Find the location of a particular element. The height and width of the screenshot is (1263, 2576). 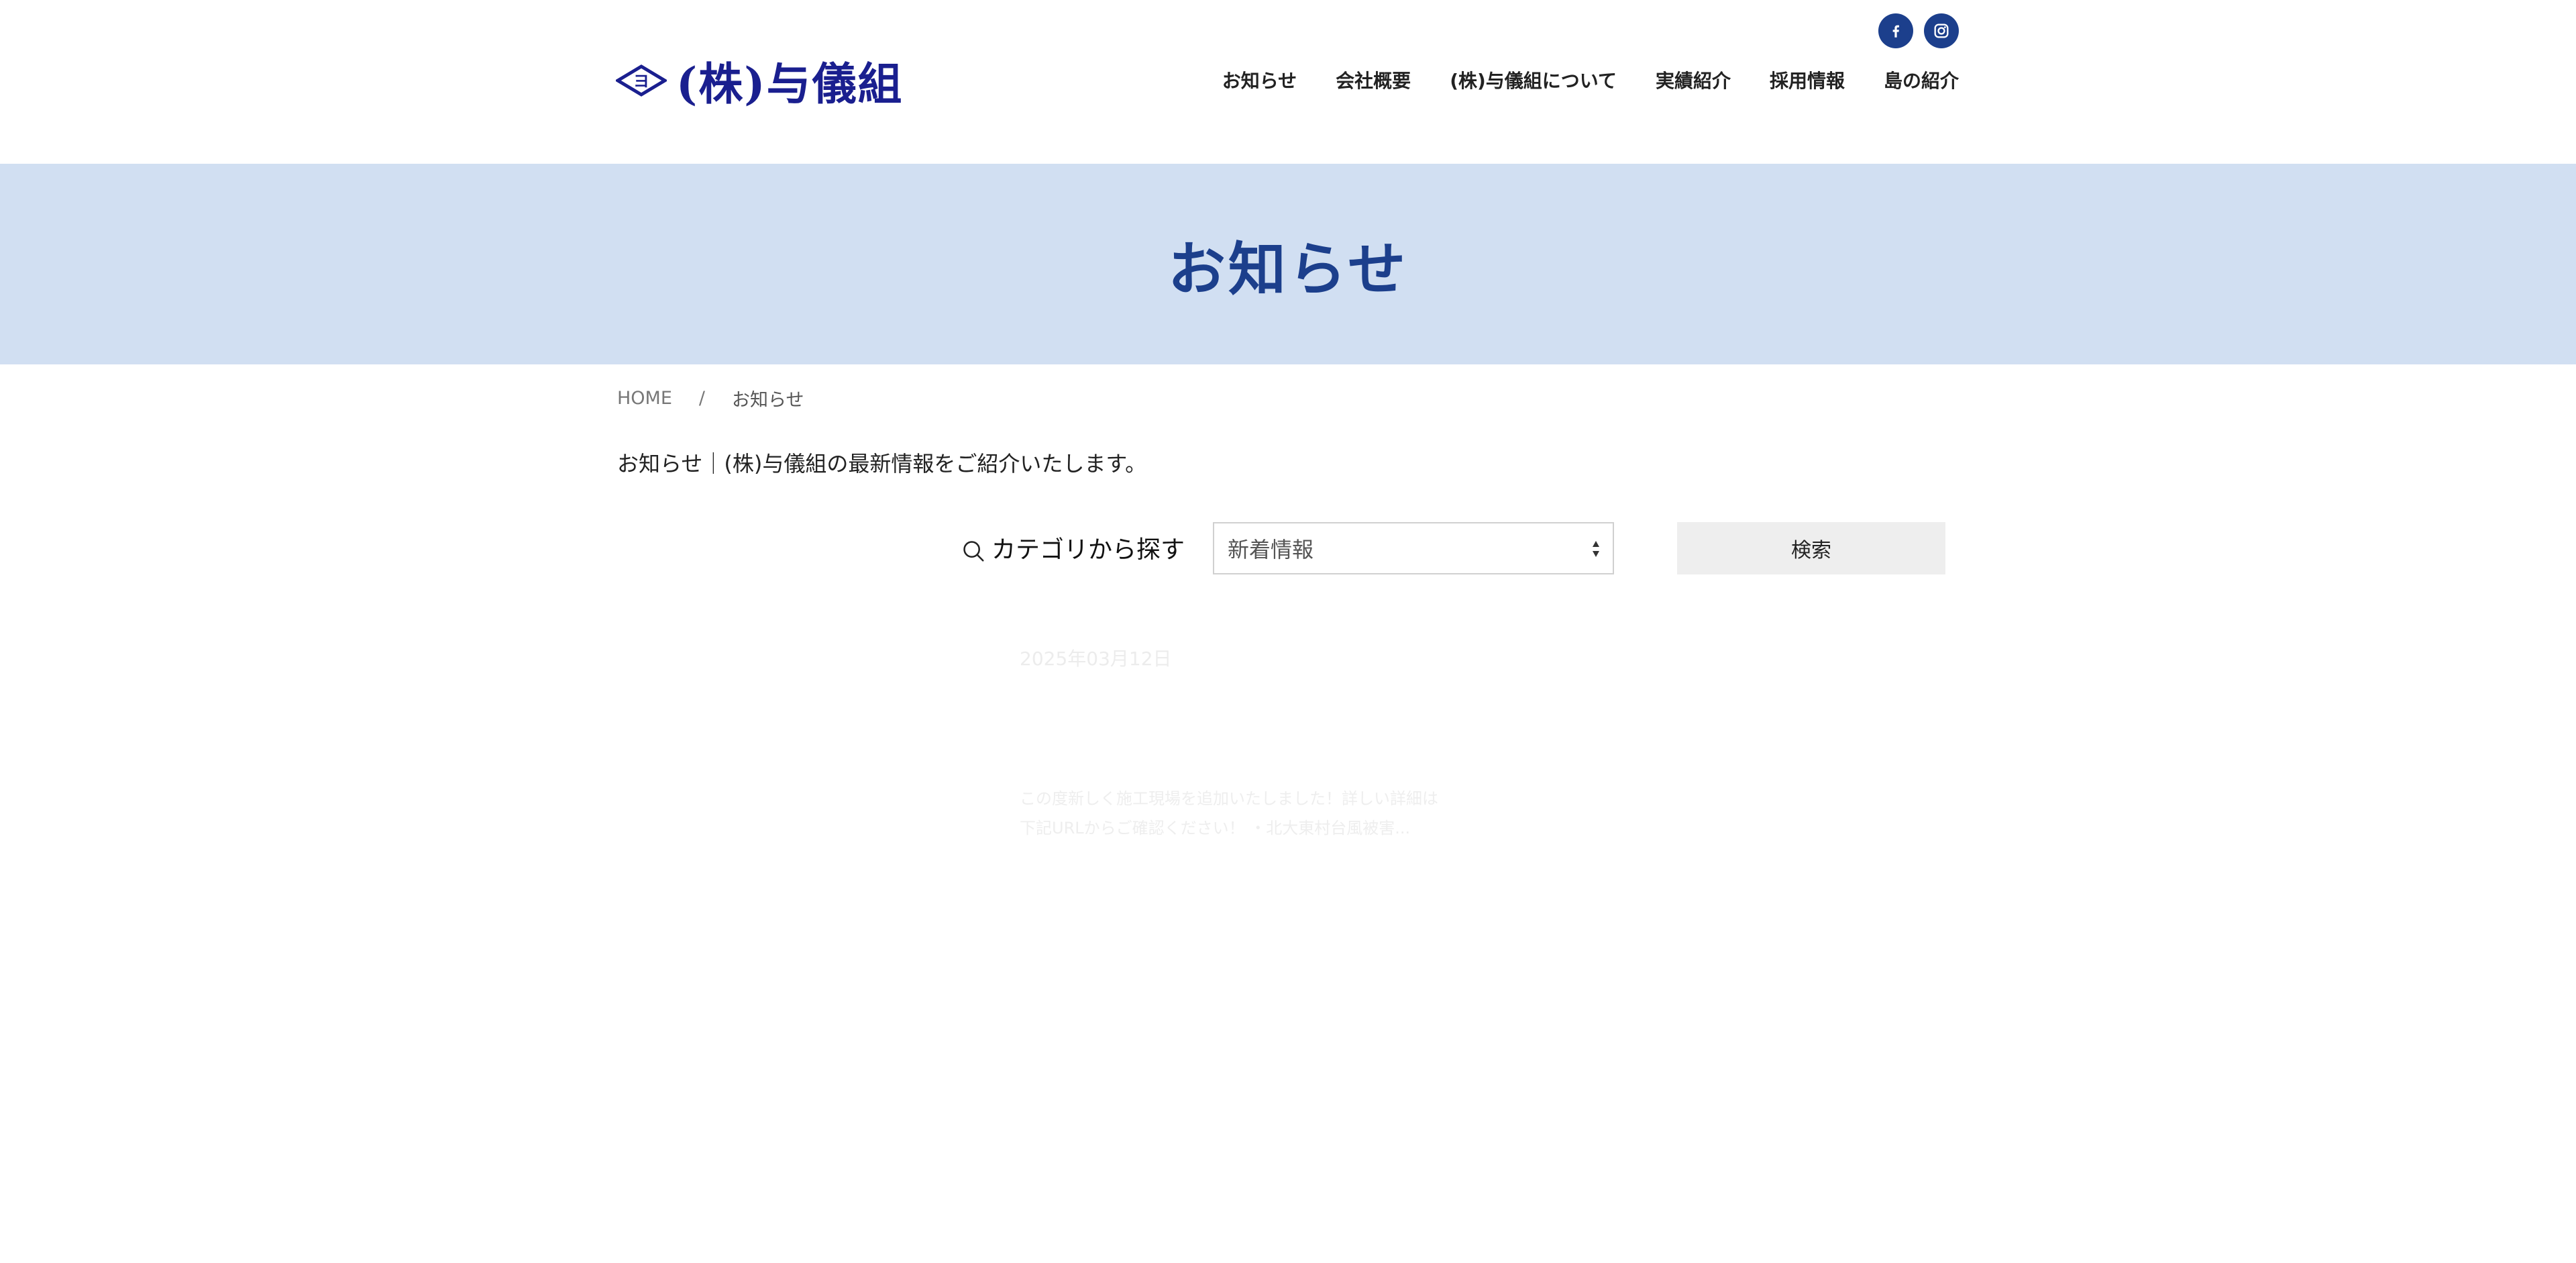

nav-item-works: 実績紹介 is located at coordinates (1693, 81).